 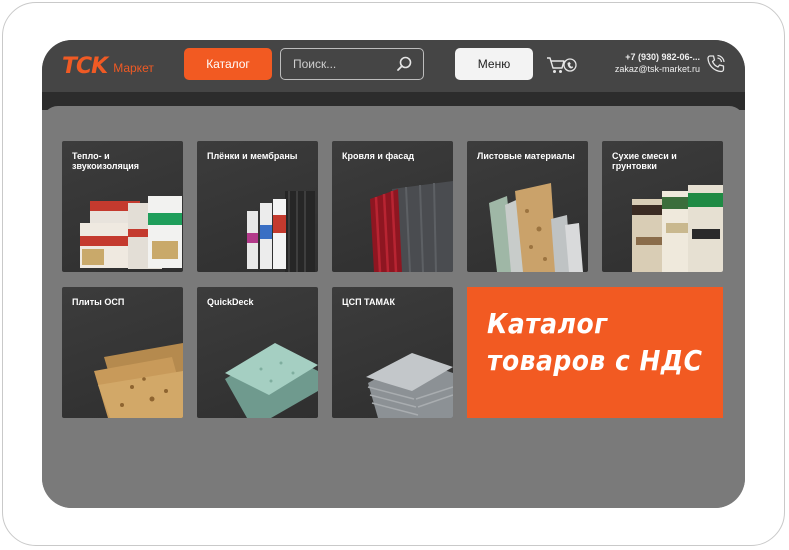 I want to click on catalog-button: Каталог, so click(x=228, y=64).